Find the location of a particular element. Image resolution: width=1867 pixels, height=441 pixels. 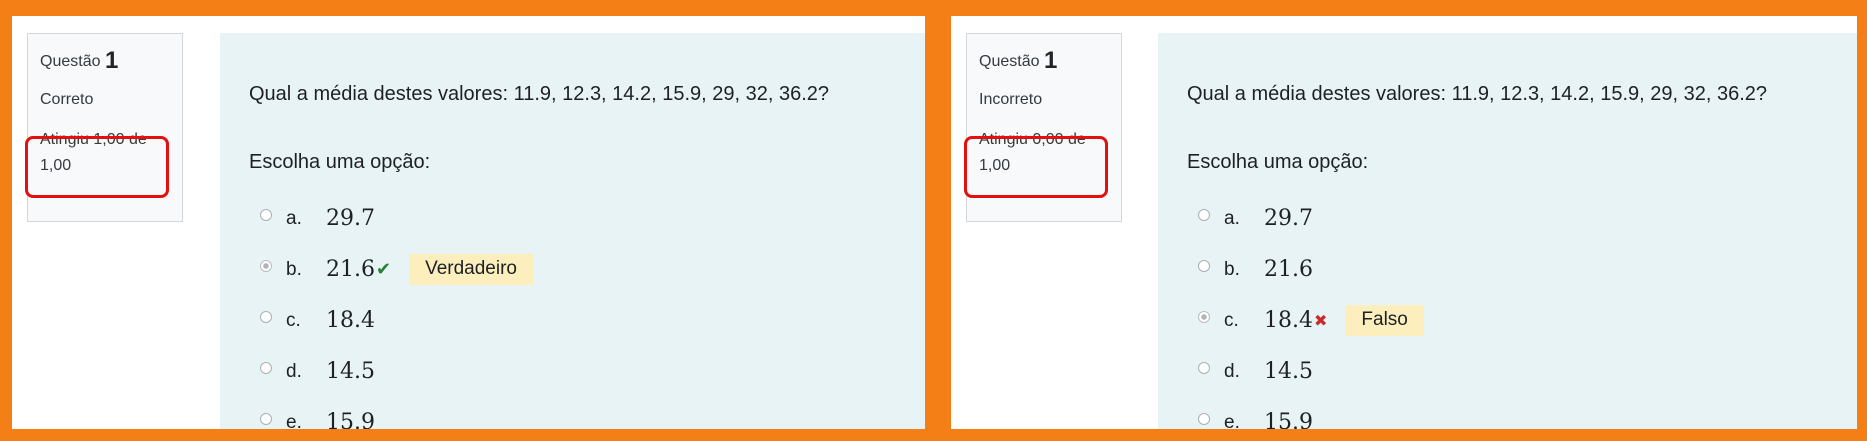

question-state: Incorreto is located at coordinates (1011, 99).